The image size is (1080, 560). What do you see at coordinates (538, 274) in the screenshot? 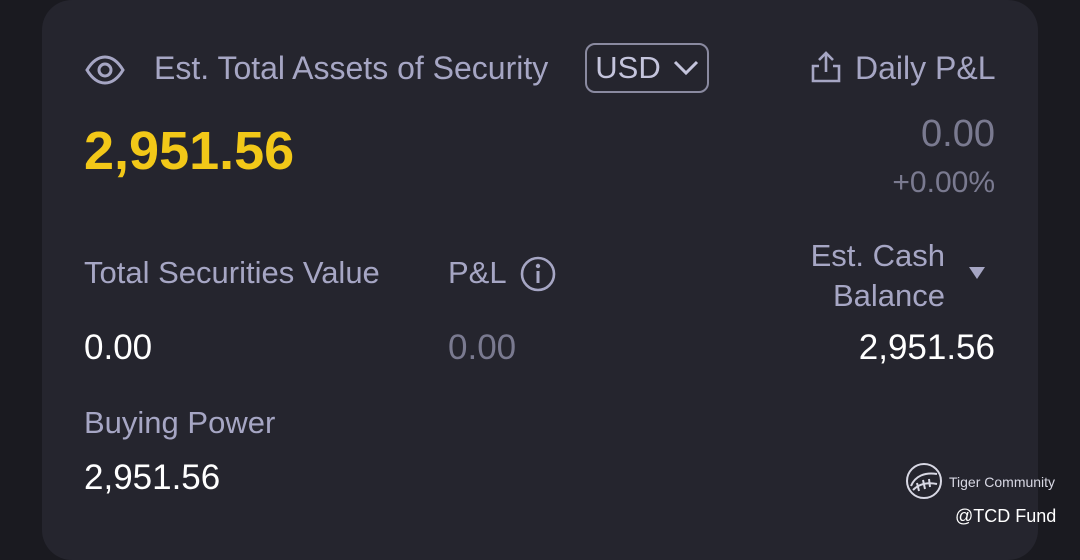
I see `info-icon` at bounding box center [538, 274].